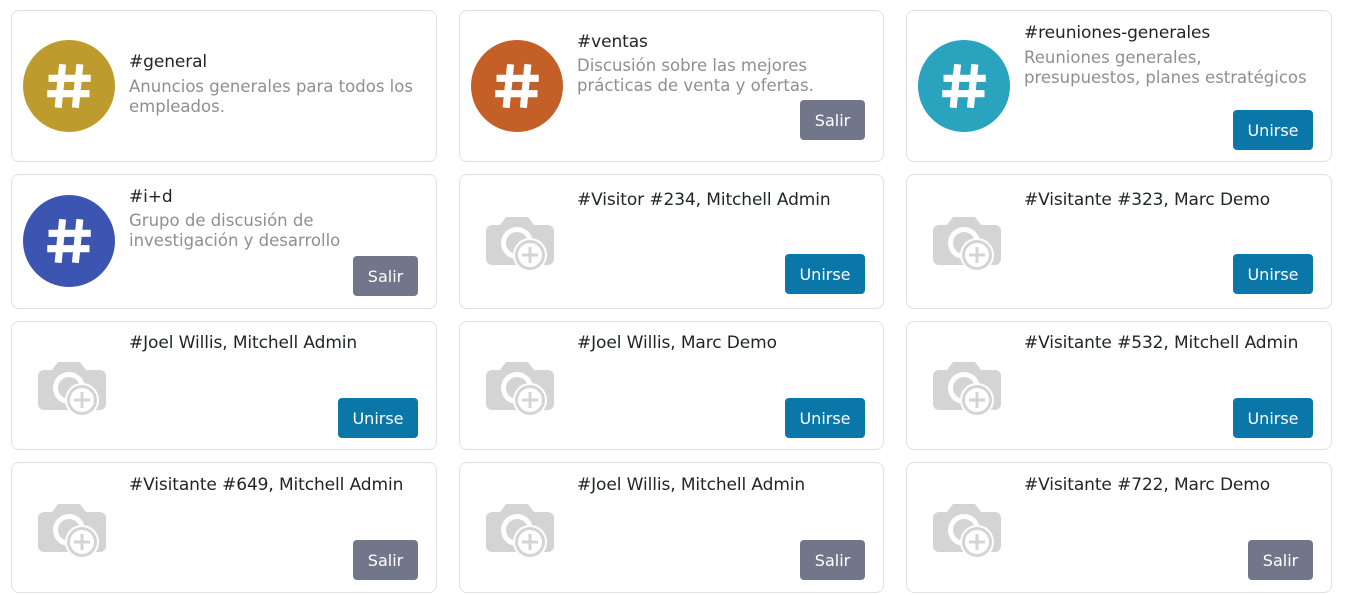 This screenshot has width=1345, height=595. What do you see at coordinates (1147, 485) in the screenshot?
I see `chat-title: #Visitante #722, Marc Demo` at bounding box center [1147, 485].